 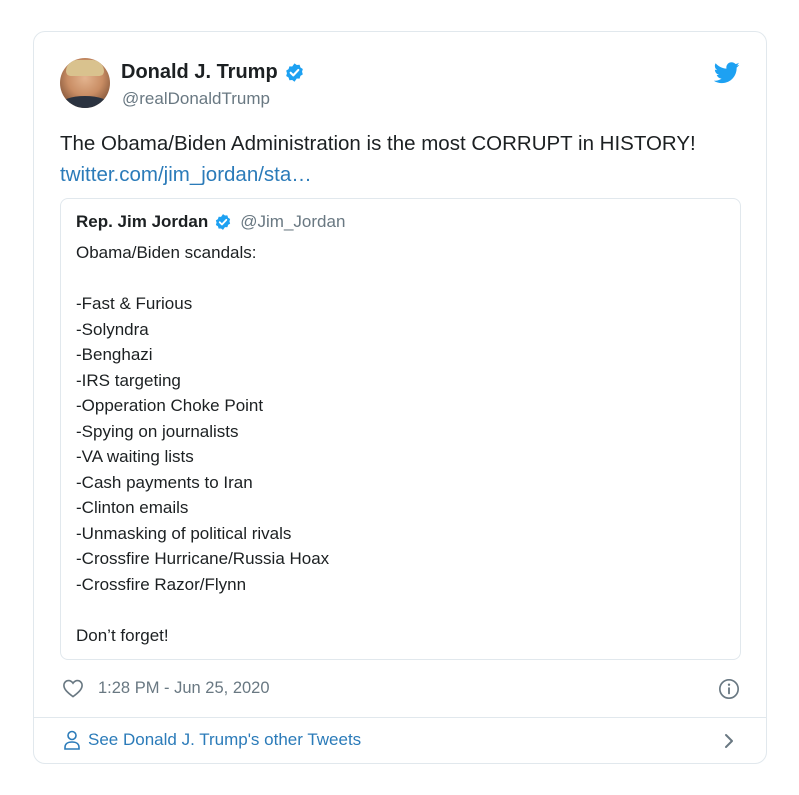 I want to click on quoted-tweet-line: -Unmasking of political rivals, so click(x=184, y=533).